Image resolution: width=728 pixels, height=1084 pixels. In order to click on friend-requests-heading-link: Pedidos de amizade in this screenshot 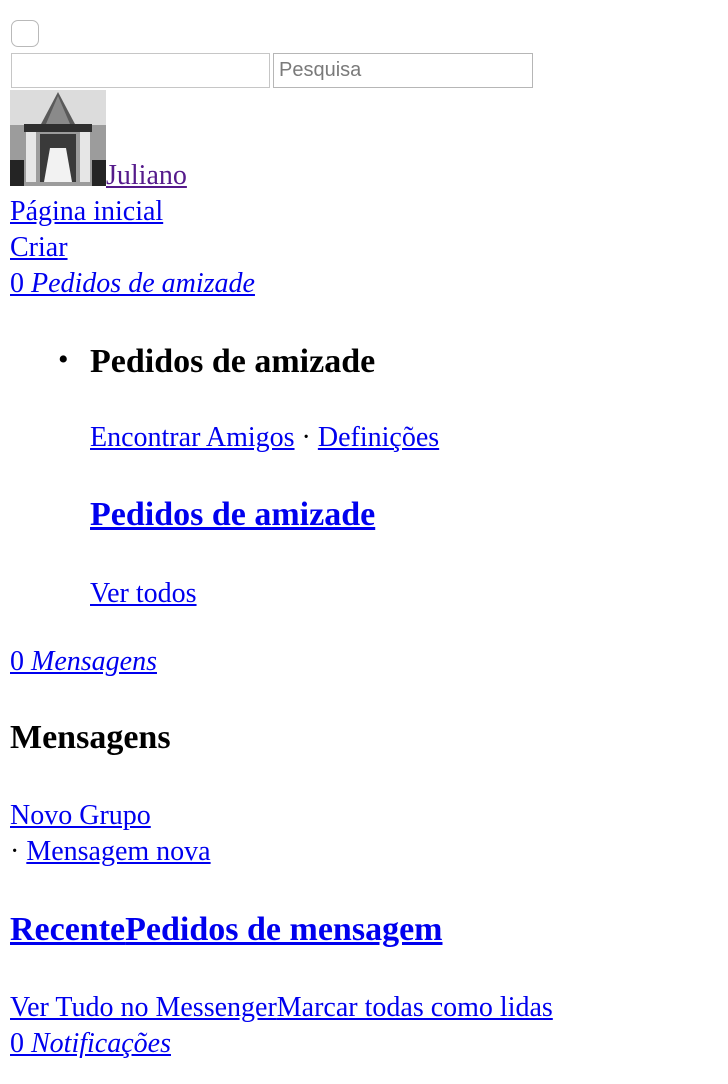, I will do `click(232, 515)`.